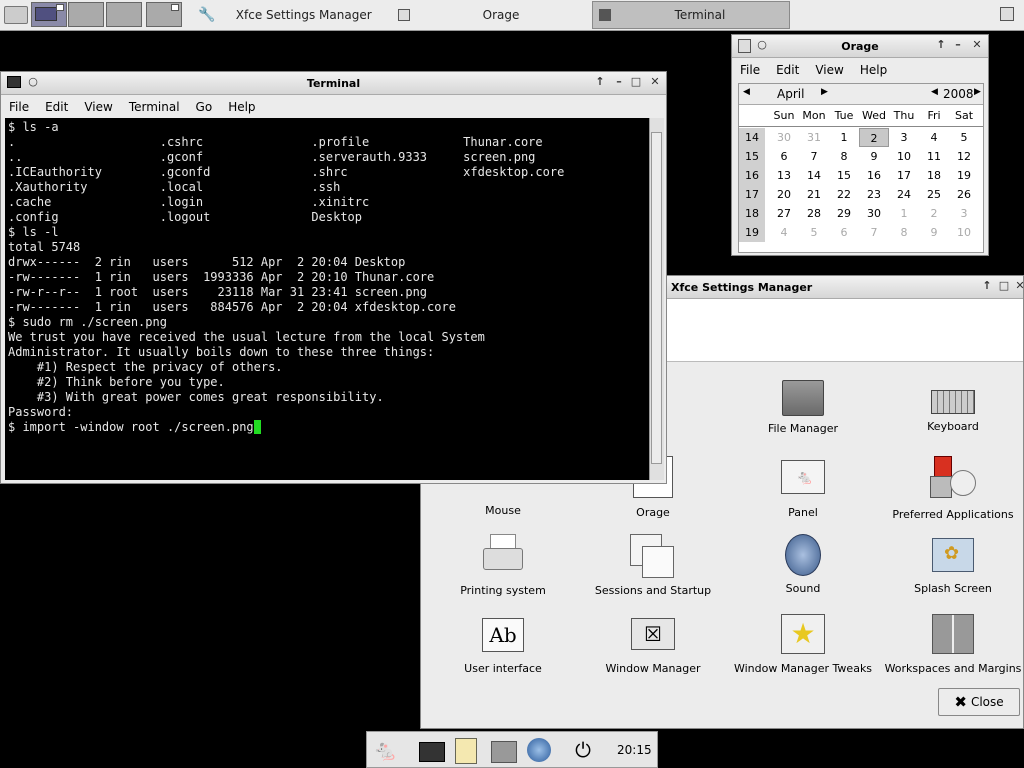 This screenshot has width=1024, height=768. What do you see at coordinates (539, 750) in the screenshot?
I see `browser-globe-icon` at bounding box center [539, 750].